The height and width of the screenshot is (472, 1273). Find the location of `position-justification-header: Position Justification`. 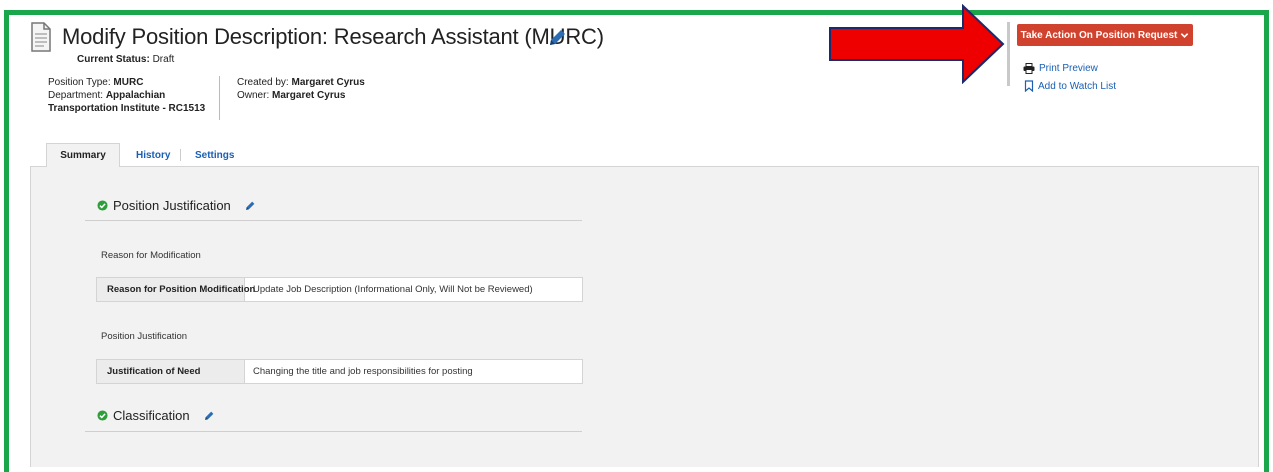

position-justification-header: Position Justification is located at coordinates (176, 205).